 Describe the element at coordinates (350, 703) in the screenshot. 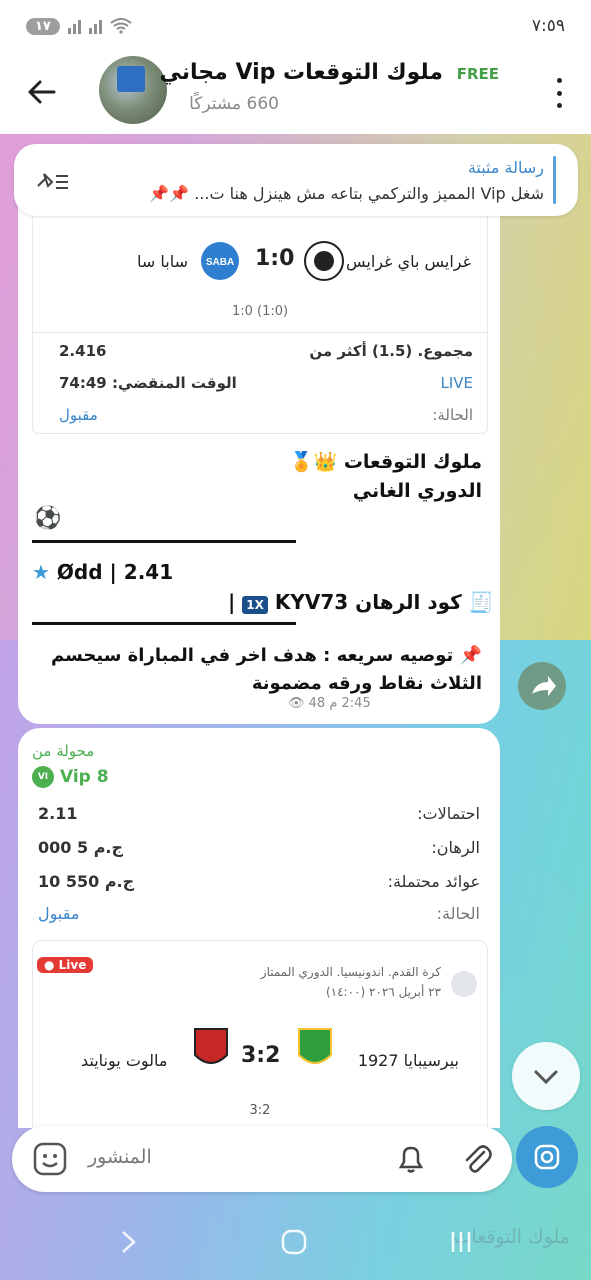

I see `message-time: 2:45 م` at that location.